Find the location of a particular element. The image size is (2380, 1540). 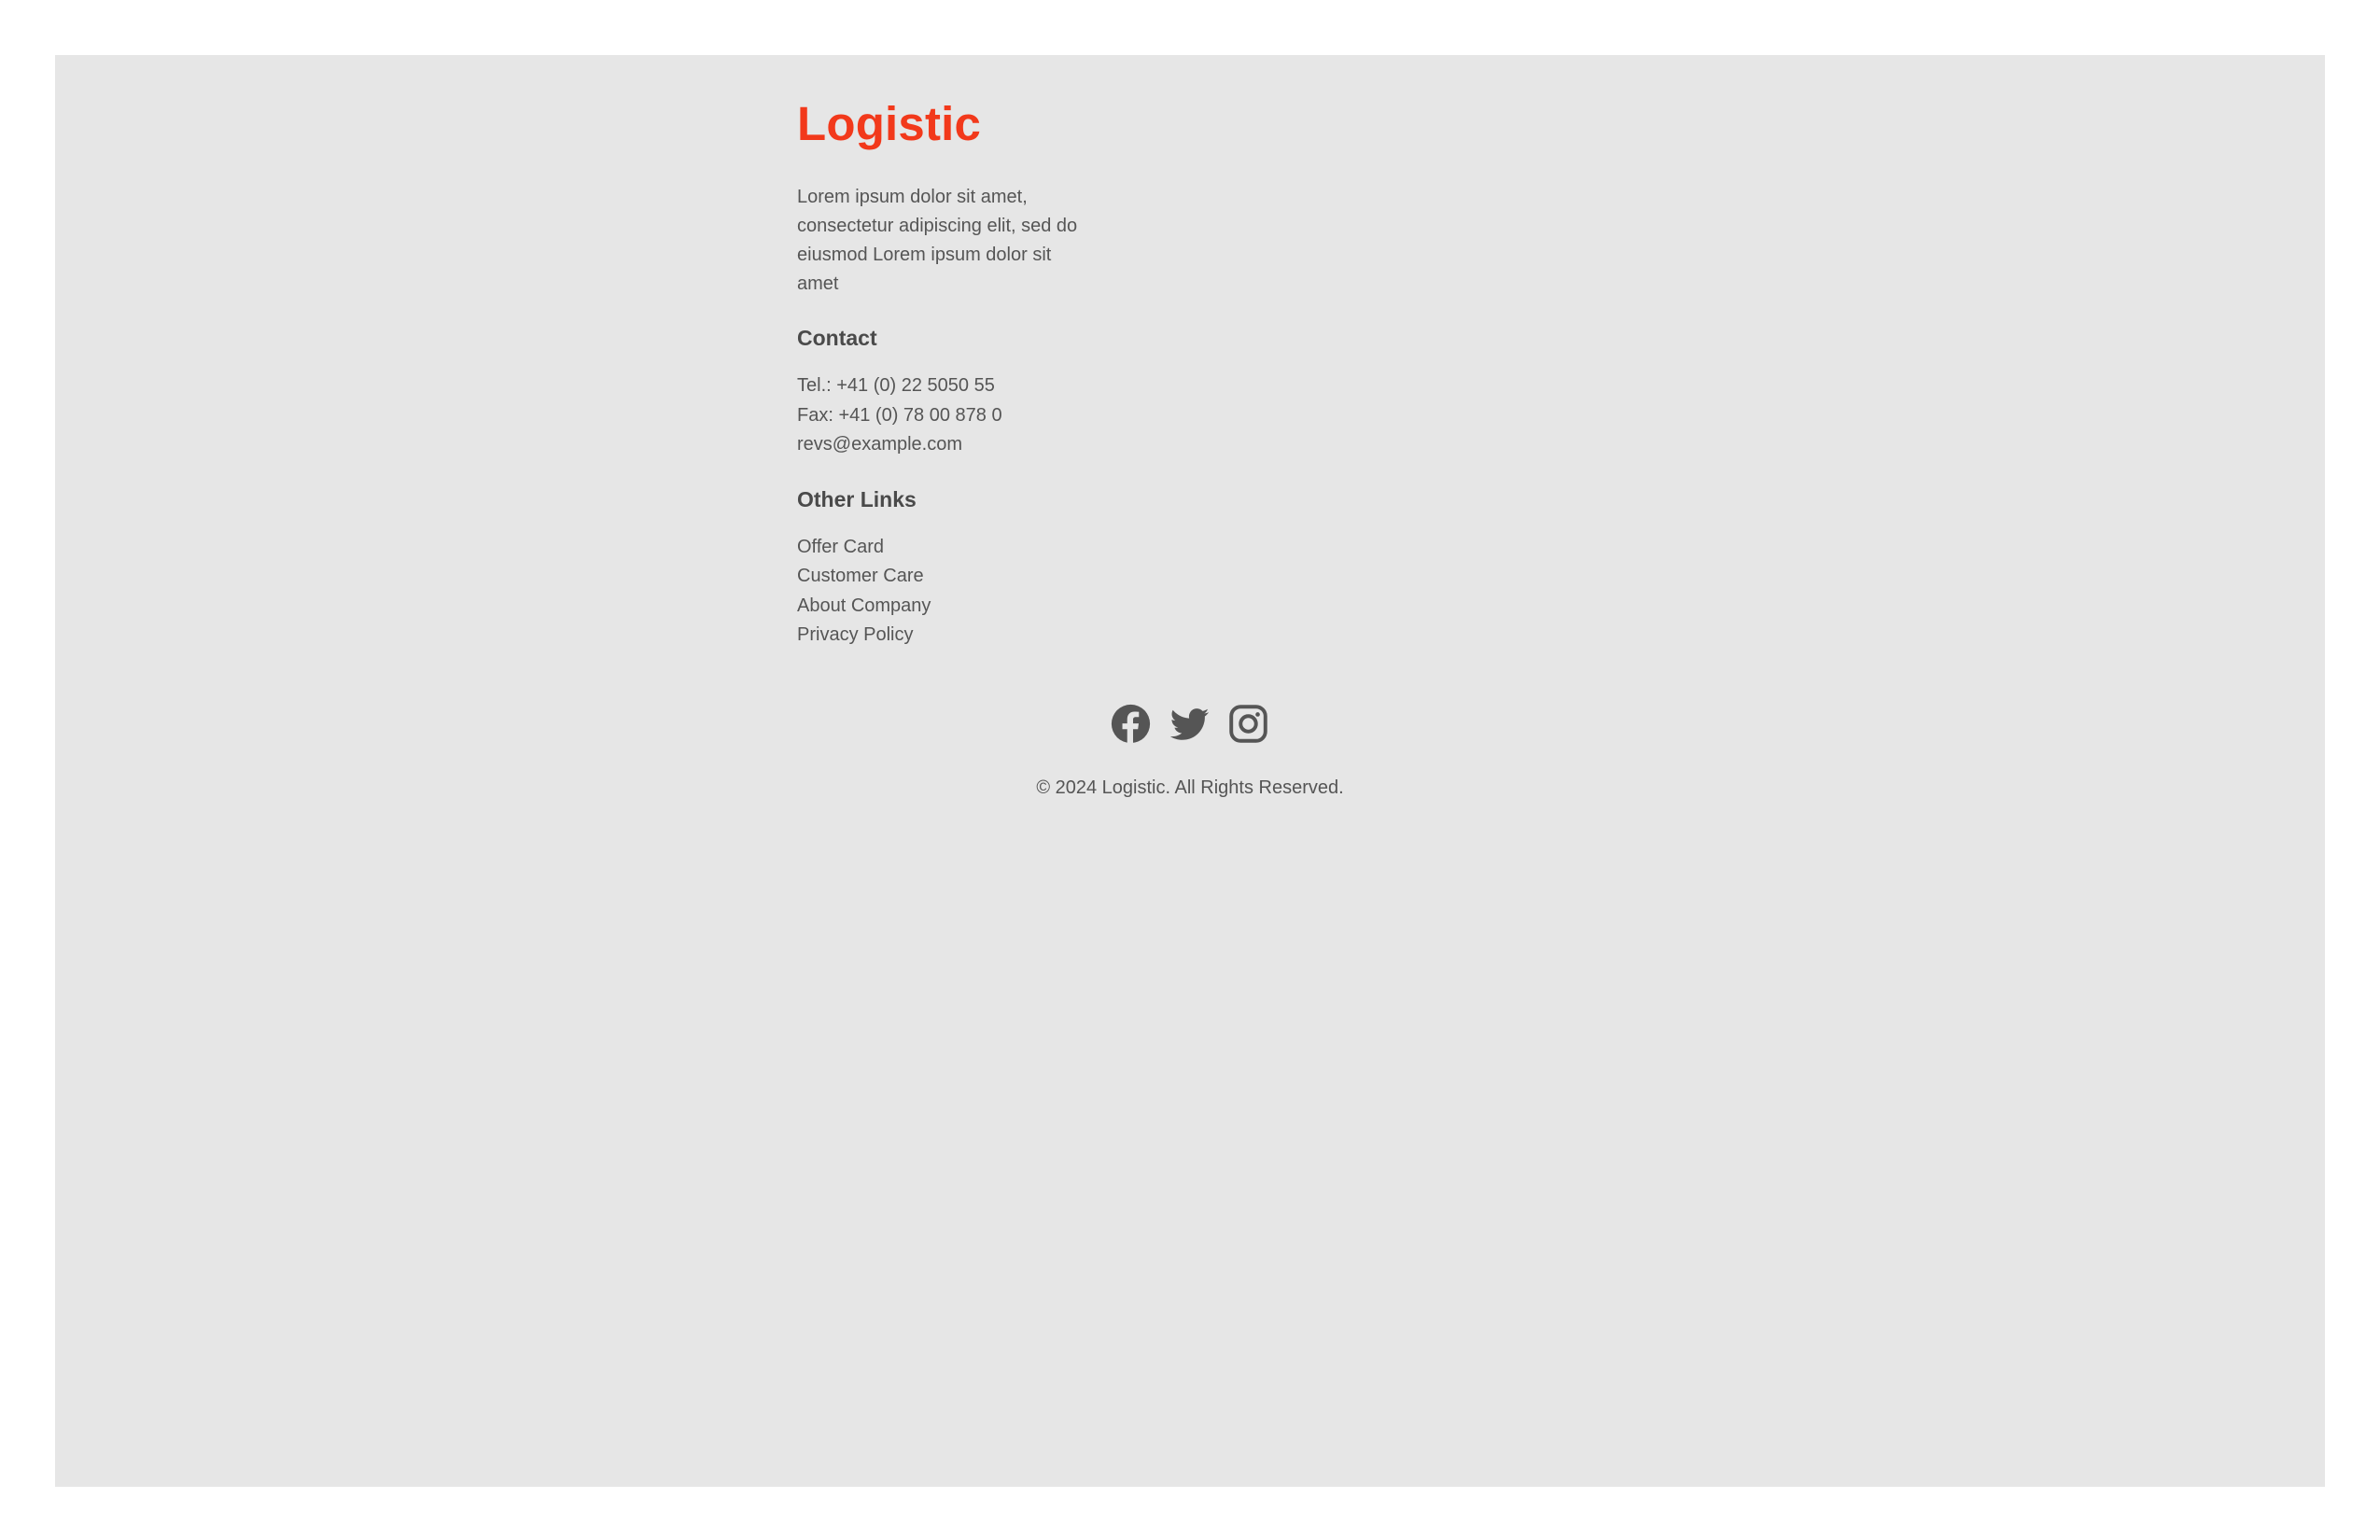

other-links-heading: Other Links is located at coordinates (857, 499).